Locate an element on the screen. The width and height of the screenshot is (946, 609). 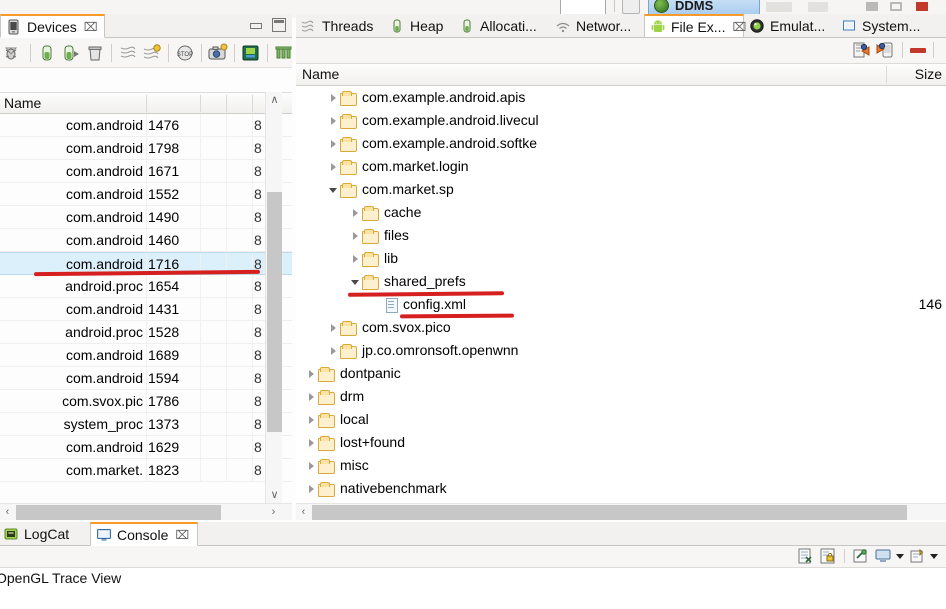
device-process-row: com.android 1594 8 is located at coordinates (146, 378).